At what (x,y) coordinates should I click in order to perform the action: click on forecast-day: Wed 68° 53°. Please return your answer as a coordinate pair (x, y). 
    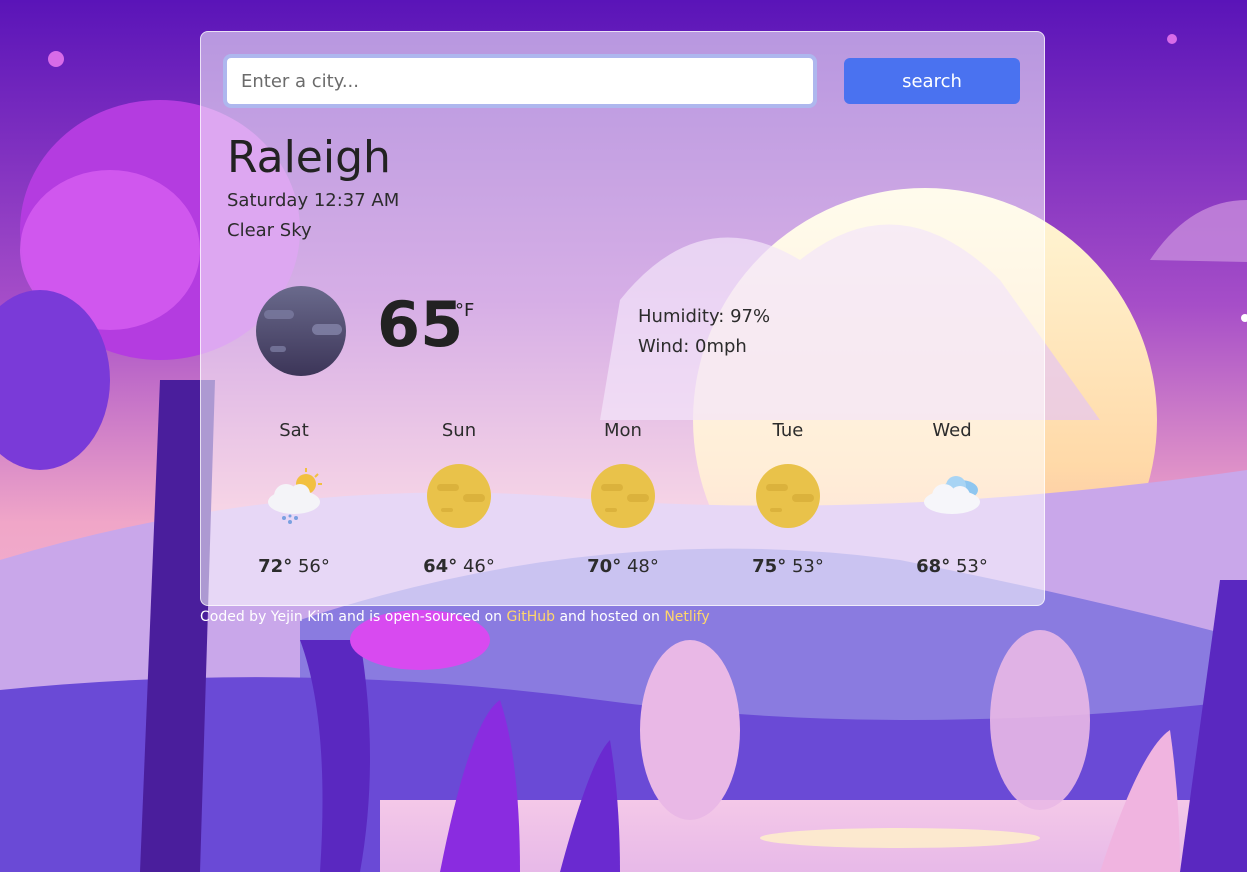
    Looking at the image, I should click on (952, 502).